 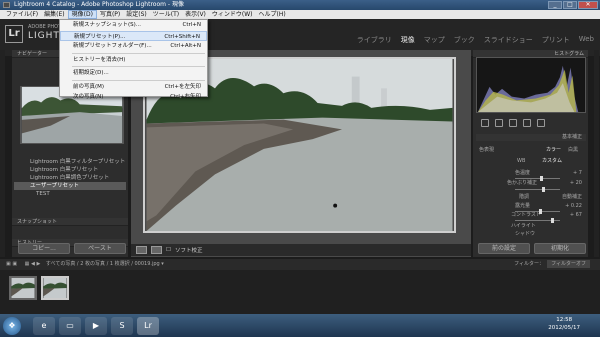 What do you see at coordinates (54, 14) in the screenshot?
I see `menu-edit: 編集(E)` at bounding box center [54, 14].